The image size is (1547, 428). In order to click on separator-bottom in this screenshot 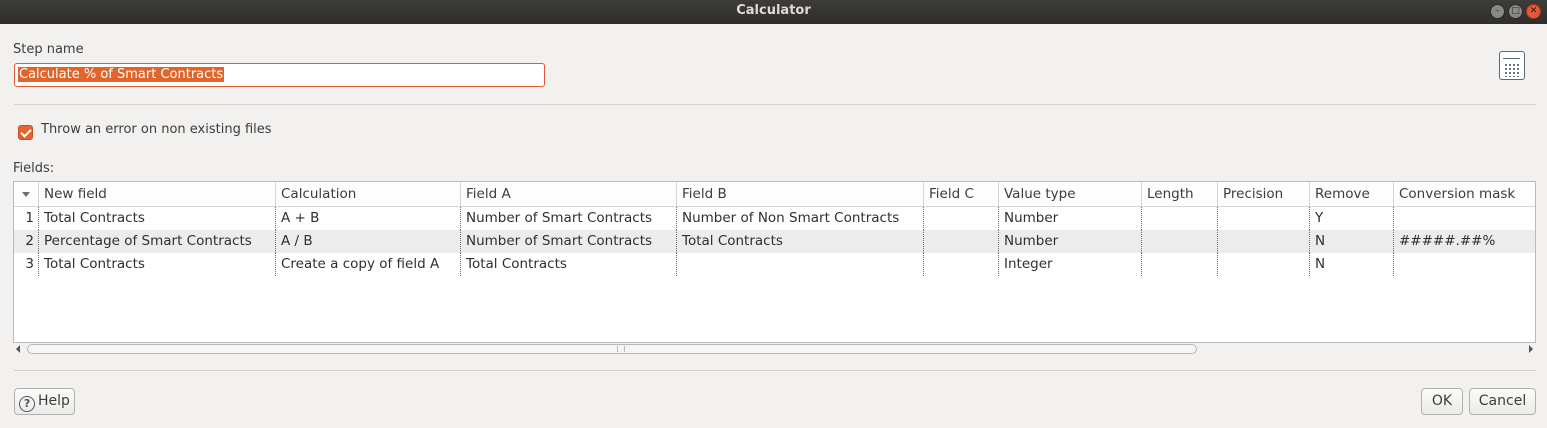, I will do `click(775, 370)`.